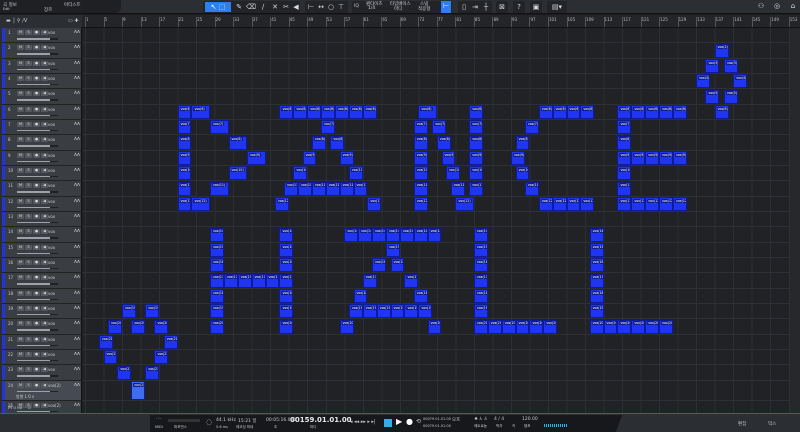  Describe the element at coordinates (437, 419) in the screenshot. I see `loop-start: 00079.01.01.00` at that location.